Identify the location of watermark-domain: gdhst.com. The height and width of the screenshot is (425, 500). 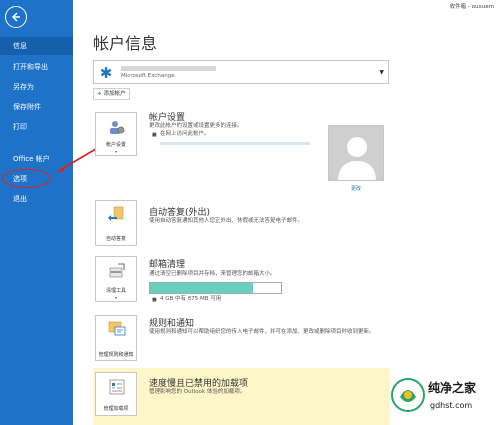
(451, 405).